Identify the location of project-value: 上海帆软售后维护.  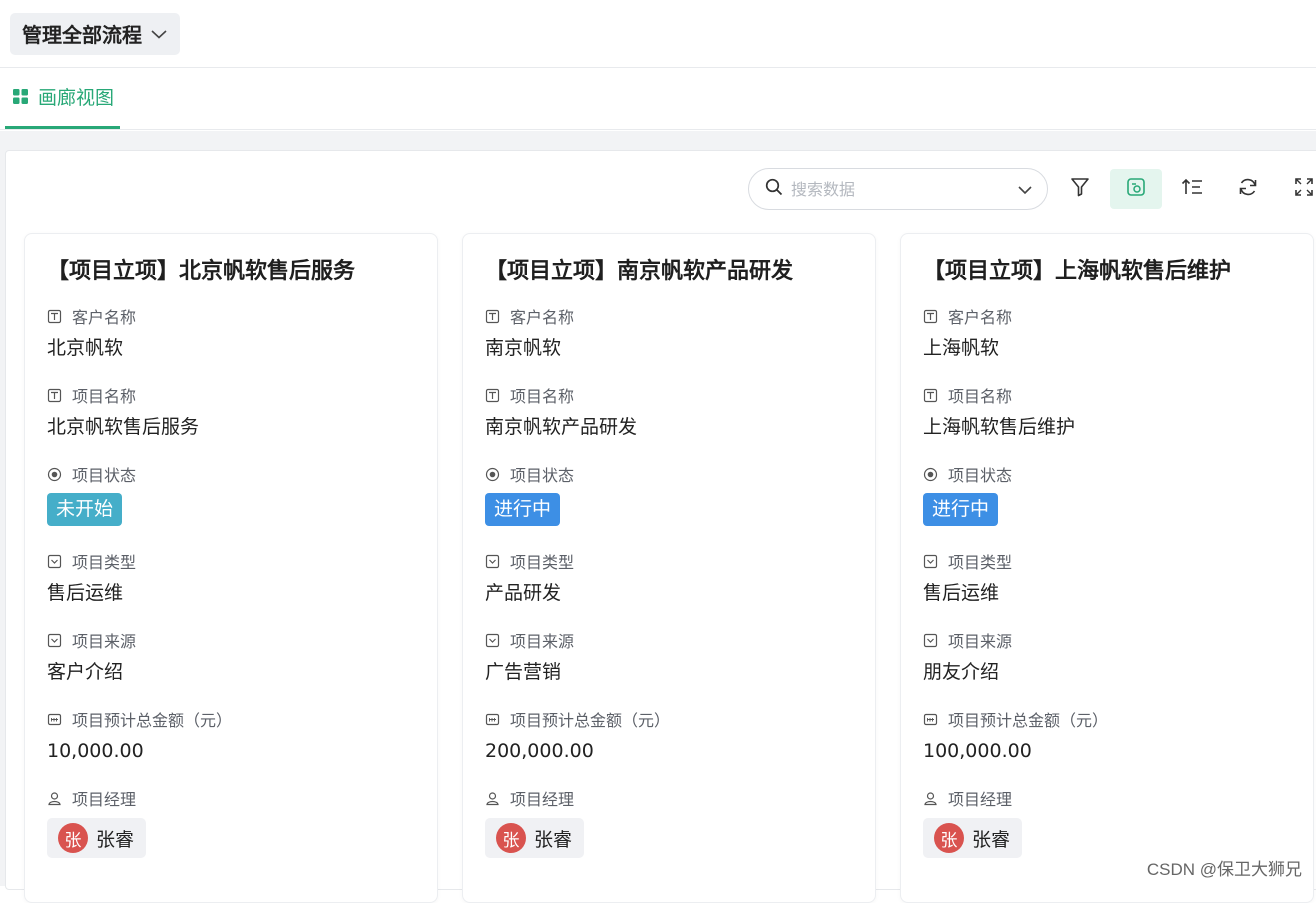
(1118, 427).